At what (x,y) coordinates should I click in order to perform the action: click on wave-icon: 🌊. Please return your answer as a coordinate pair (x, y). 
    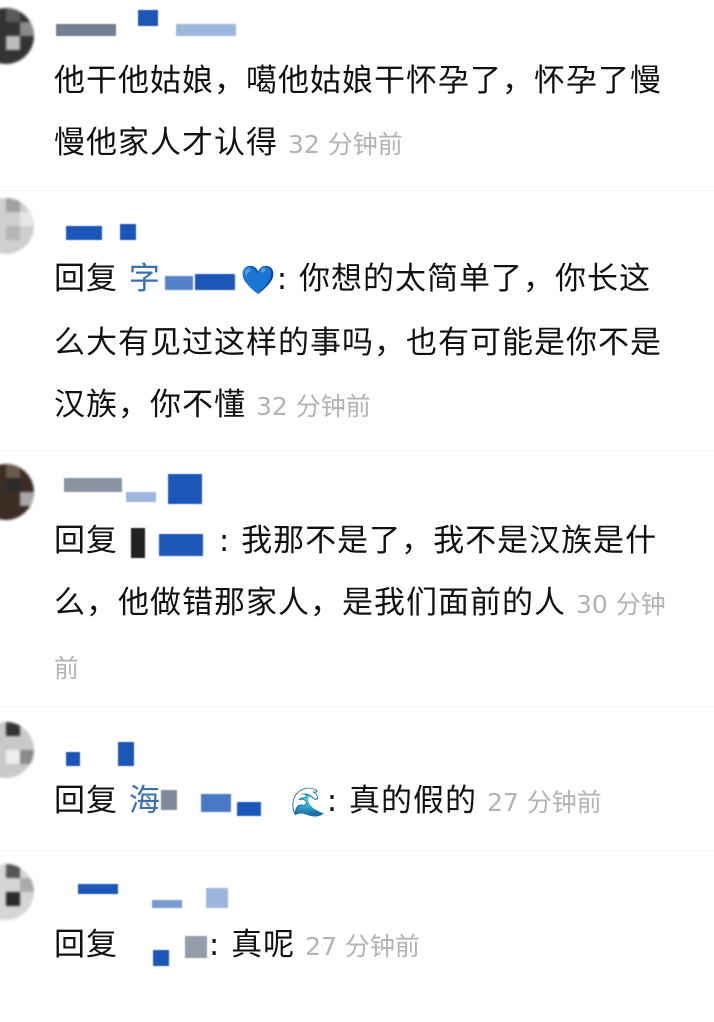
    Looking at the image, I should click on (308, 802).